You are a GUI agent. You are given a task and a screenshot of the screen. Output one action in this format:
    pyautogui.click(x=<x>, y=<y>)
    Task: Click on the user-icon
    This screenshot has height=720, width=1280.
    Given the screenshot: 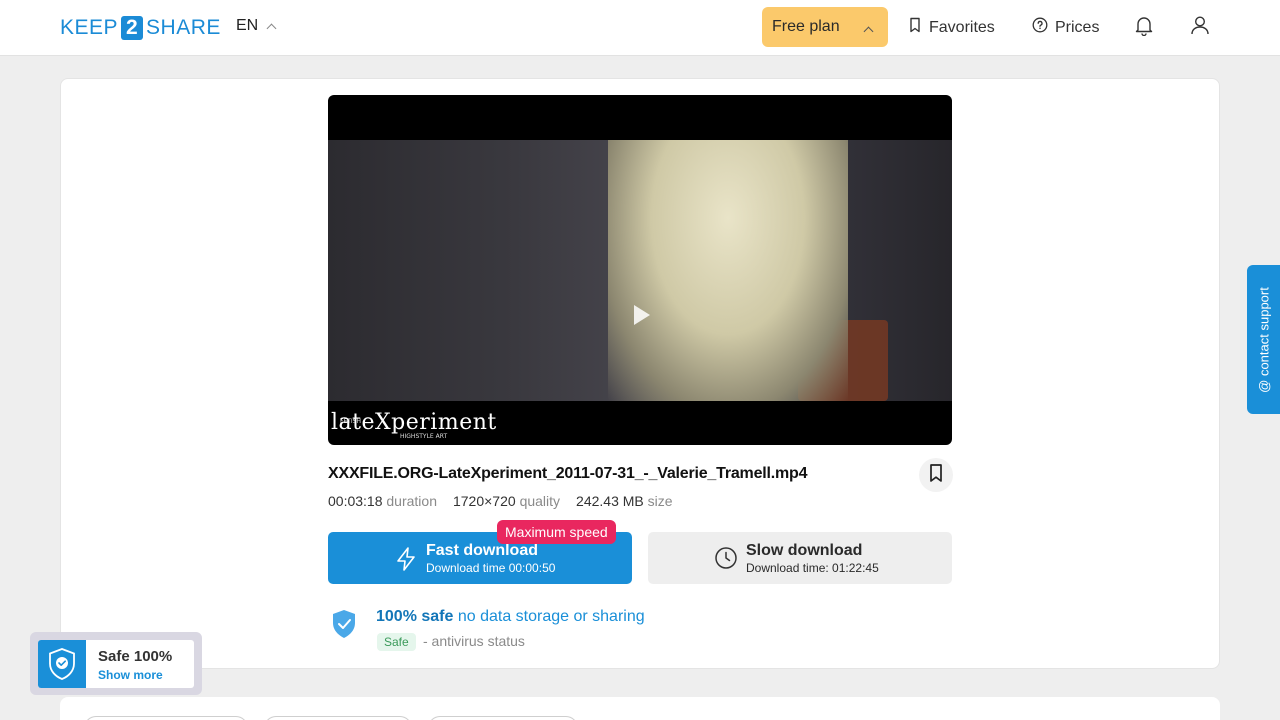 What is the action you would take?
    pyautogui.click(x=1200, y=27)
    